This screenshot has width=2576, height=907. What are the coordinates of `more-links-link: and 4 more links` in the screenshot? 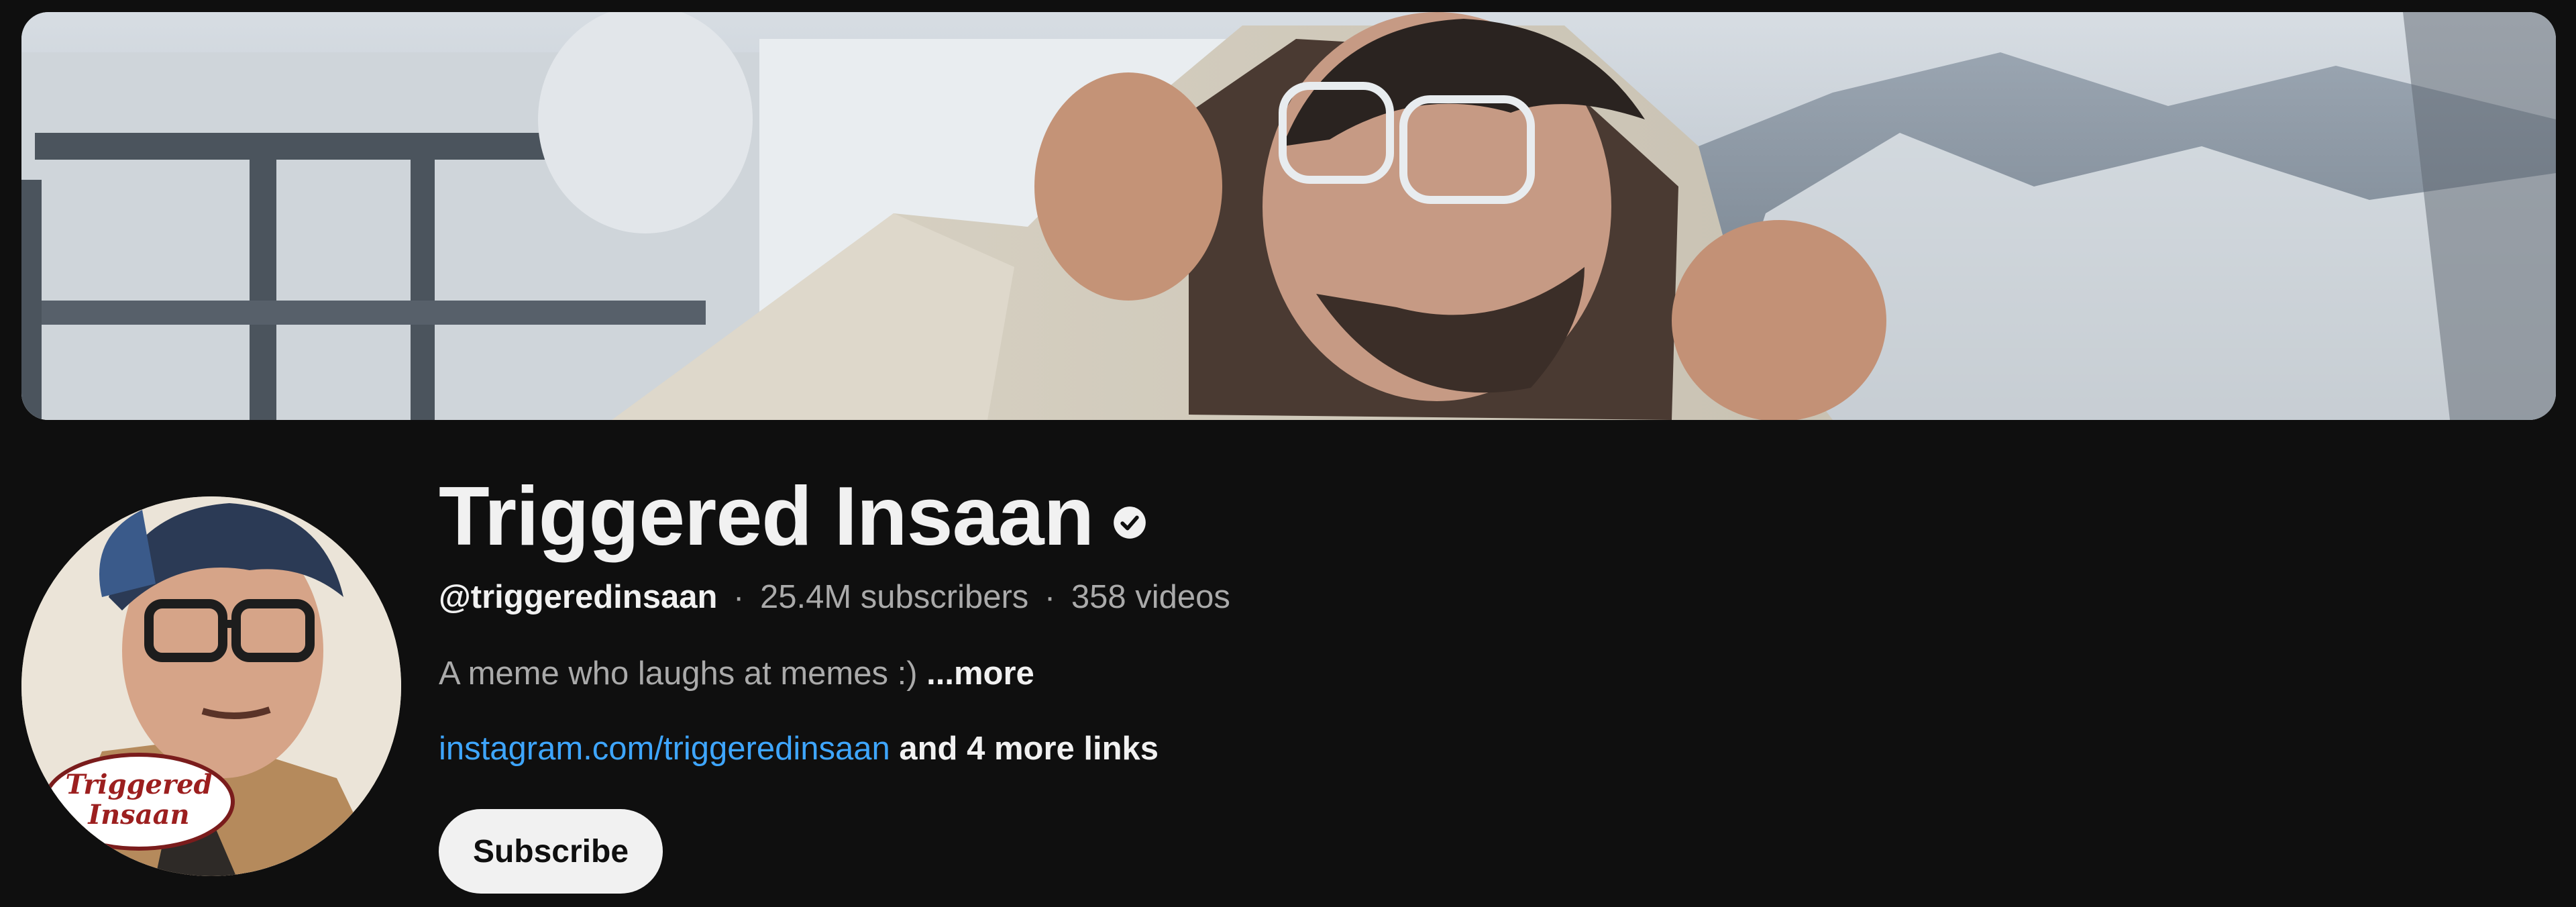 It's located at (1029, 749).